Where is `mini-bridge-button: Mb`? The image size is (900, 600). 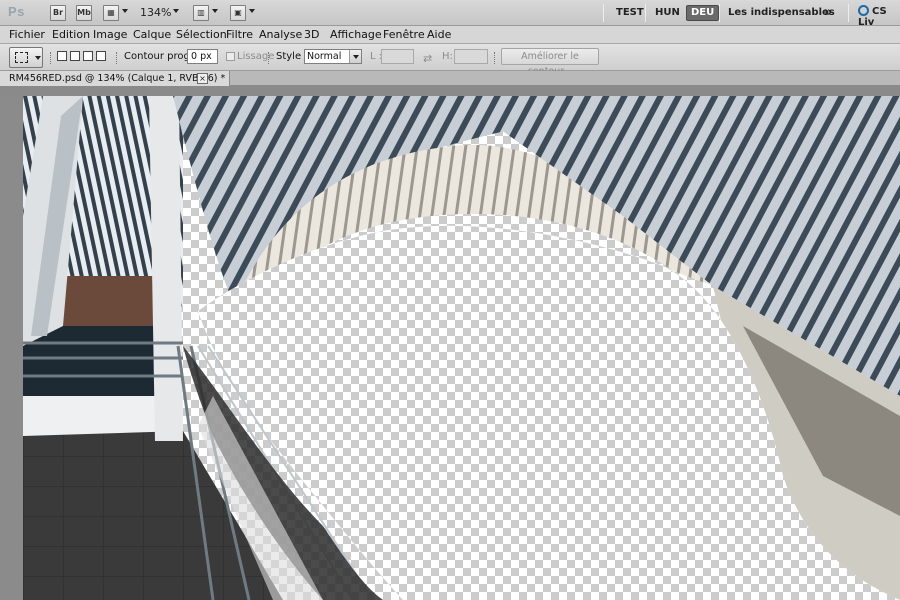
mini-bridge-button: Mb is located at coordinates (84, 13).